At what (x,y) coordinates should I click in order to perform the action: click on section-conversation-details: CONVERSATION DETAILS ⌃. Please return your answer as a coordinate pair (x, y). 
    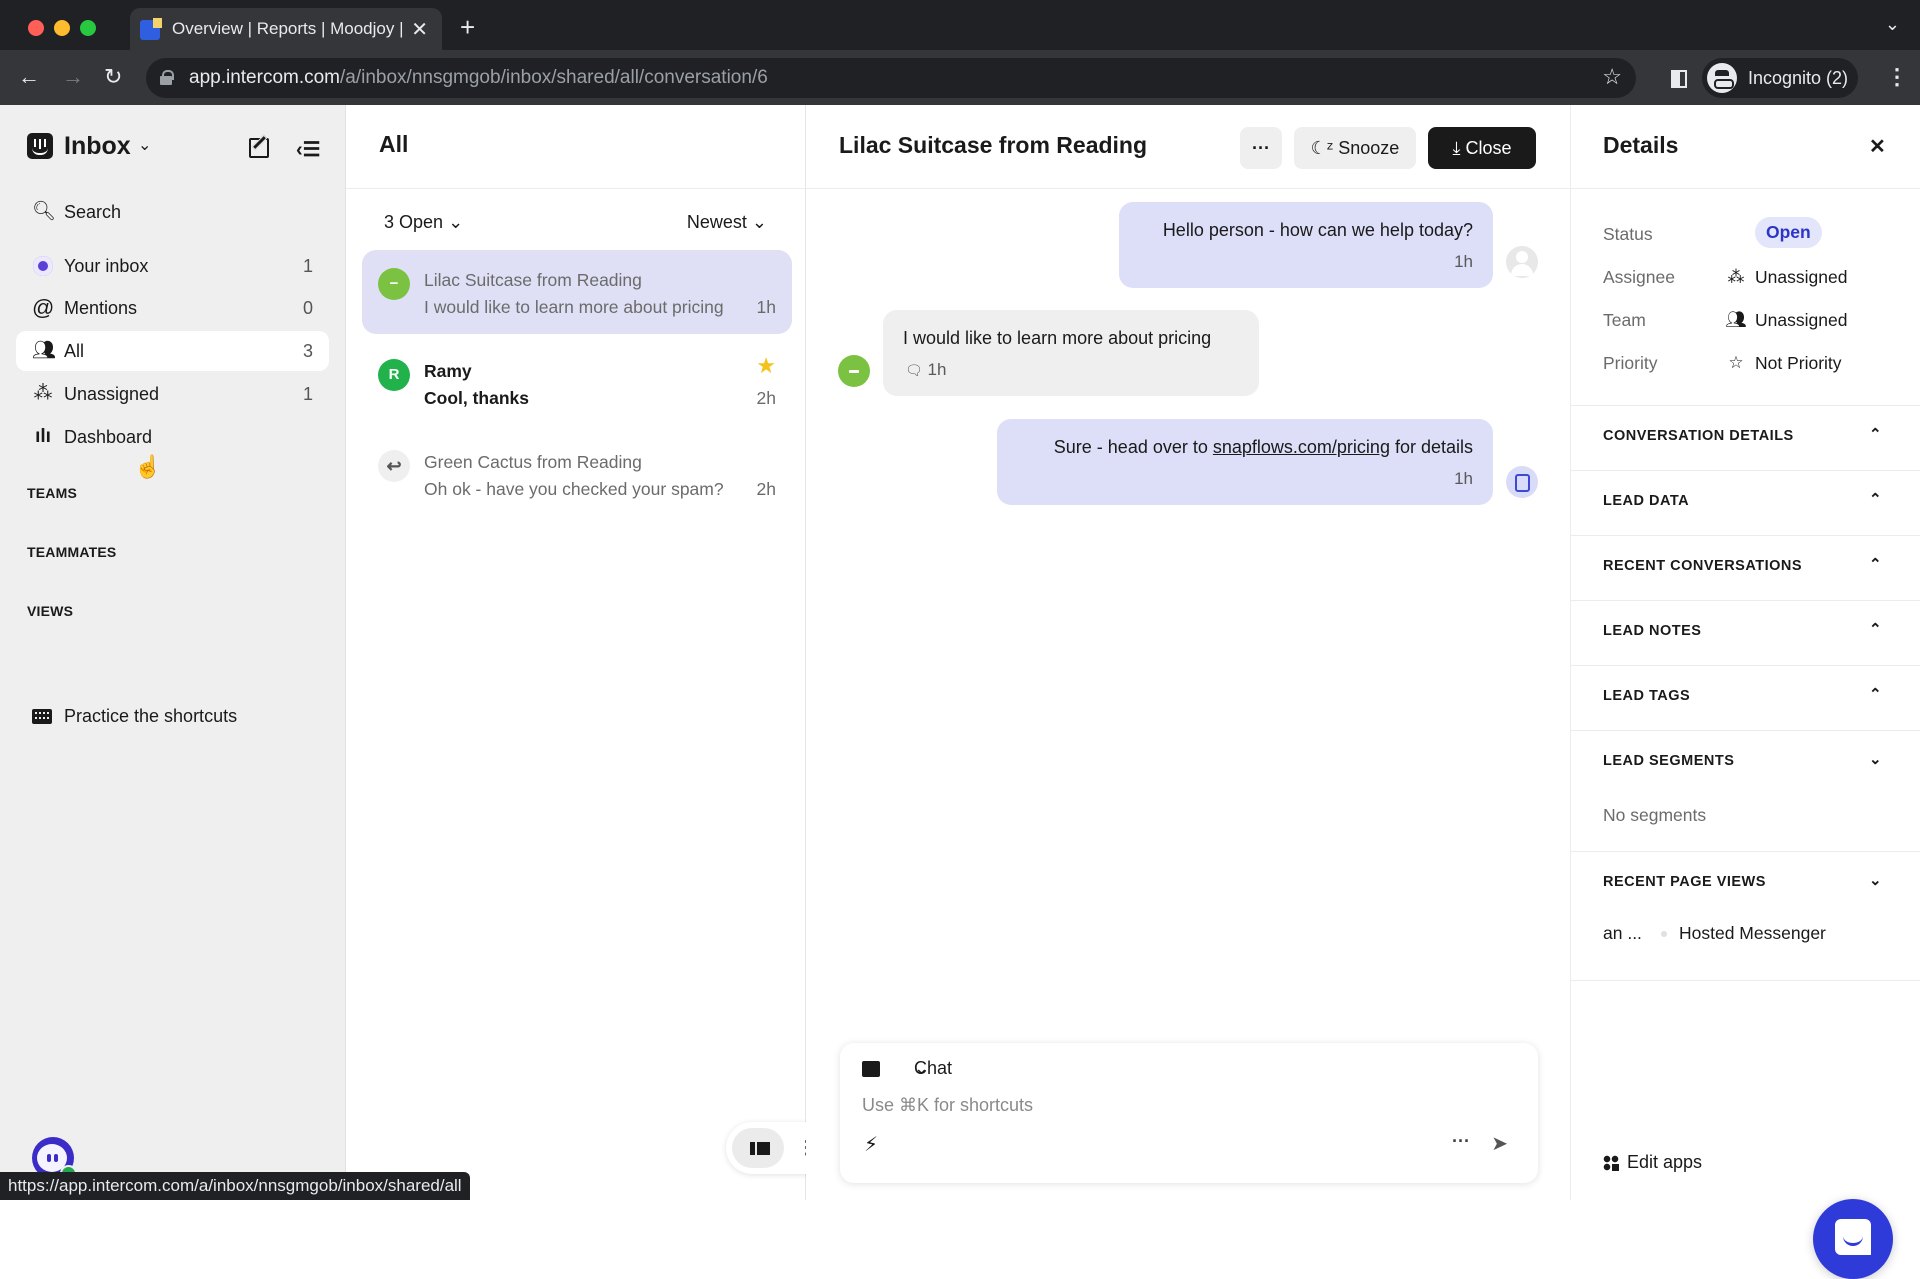
    Looking at the image, I should click on (1745, 437).